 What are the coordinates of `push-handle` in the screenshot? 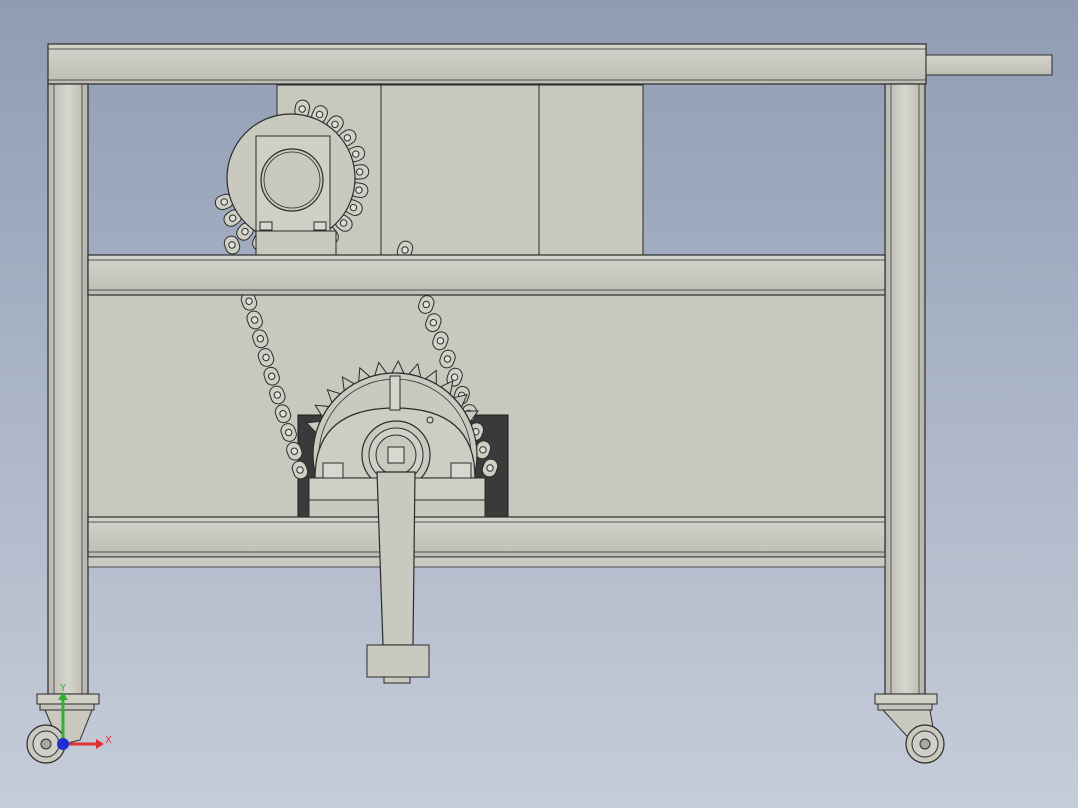 It's located at (989, 65).